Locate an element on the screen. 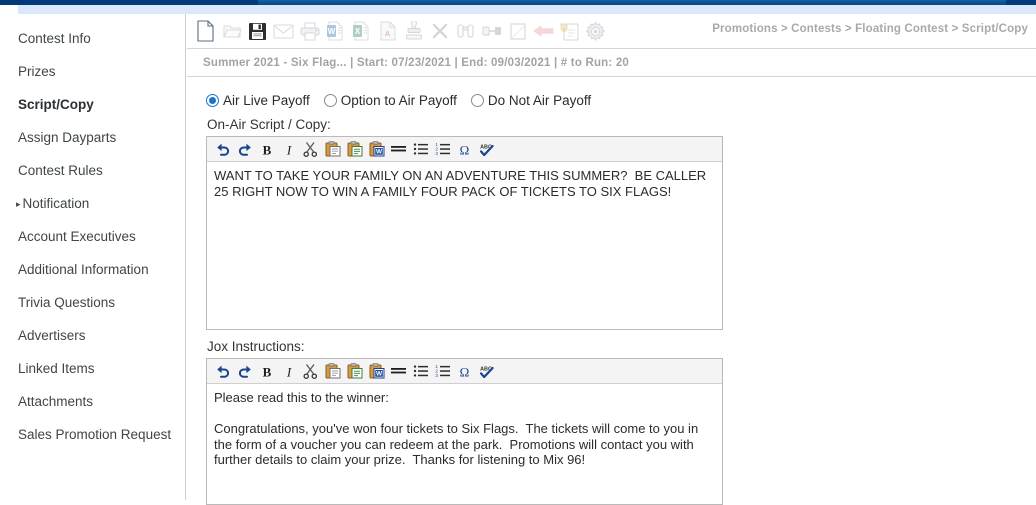  new-document-icon is located at coordinates (205, 31).